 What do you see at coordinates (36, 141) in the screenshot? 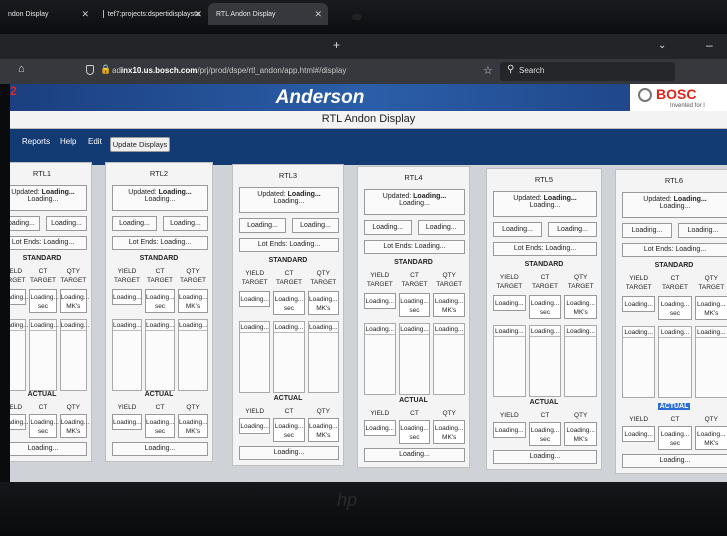
I see `menu-reports: Reports` at bounding box center [36, 141].